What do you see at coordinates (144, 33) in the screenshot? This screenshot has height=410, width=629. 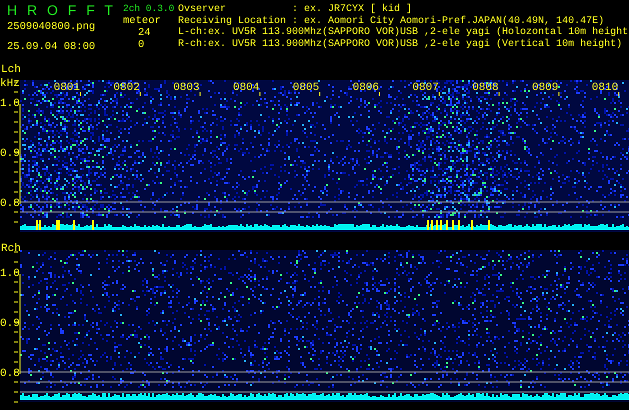 I see `meteor-count: 24` at bounding box center [144, 33].